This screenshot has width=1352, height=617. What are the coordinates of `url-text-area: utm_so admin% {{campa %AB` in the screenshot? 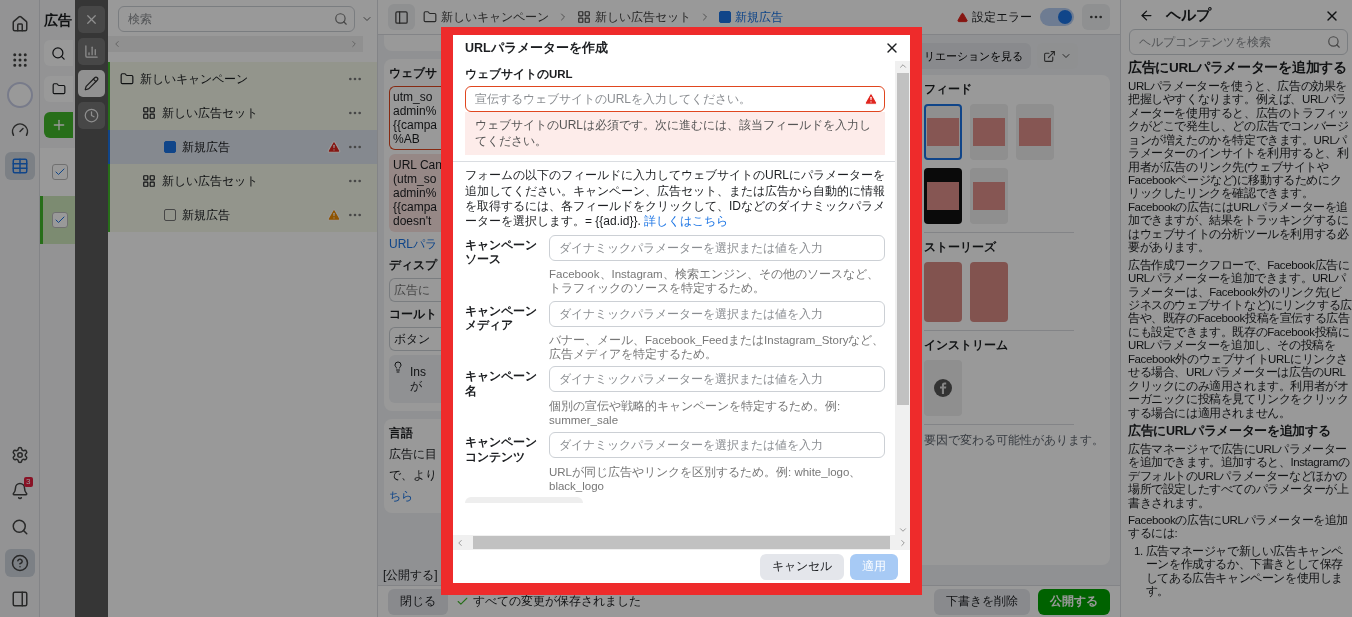 It's located at (415, 118).